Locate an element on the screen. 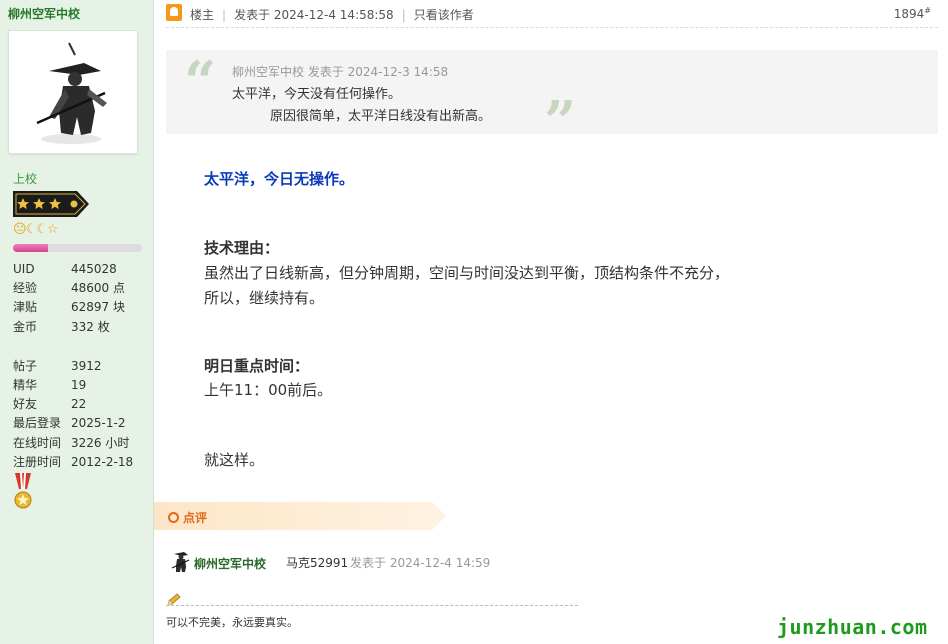 The height and width of the screenshot is (644, 948). comment-avatar is located at coordinates (180, 561).